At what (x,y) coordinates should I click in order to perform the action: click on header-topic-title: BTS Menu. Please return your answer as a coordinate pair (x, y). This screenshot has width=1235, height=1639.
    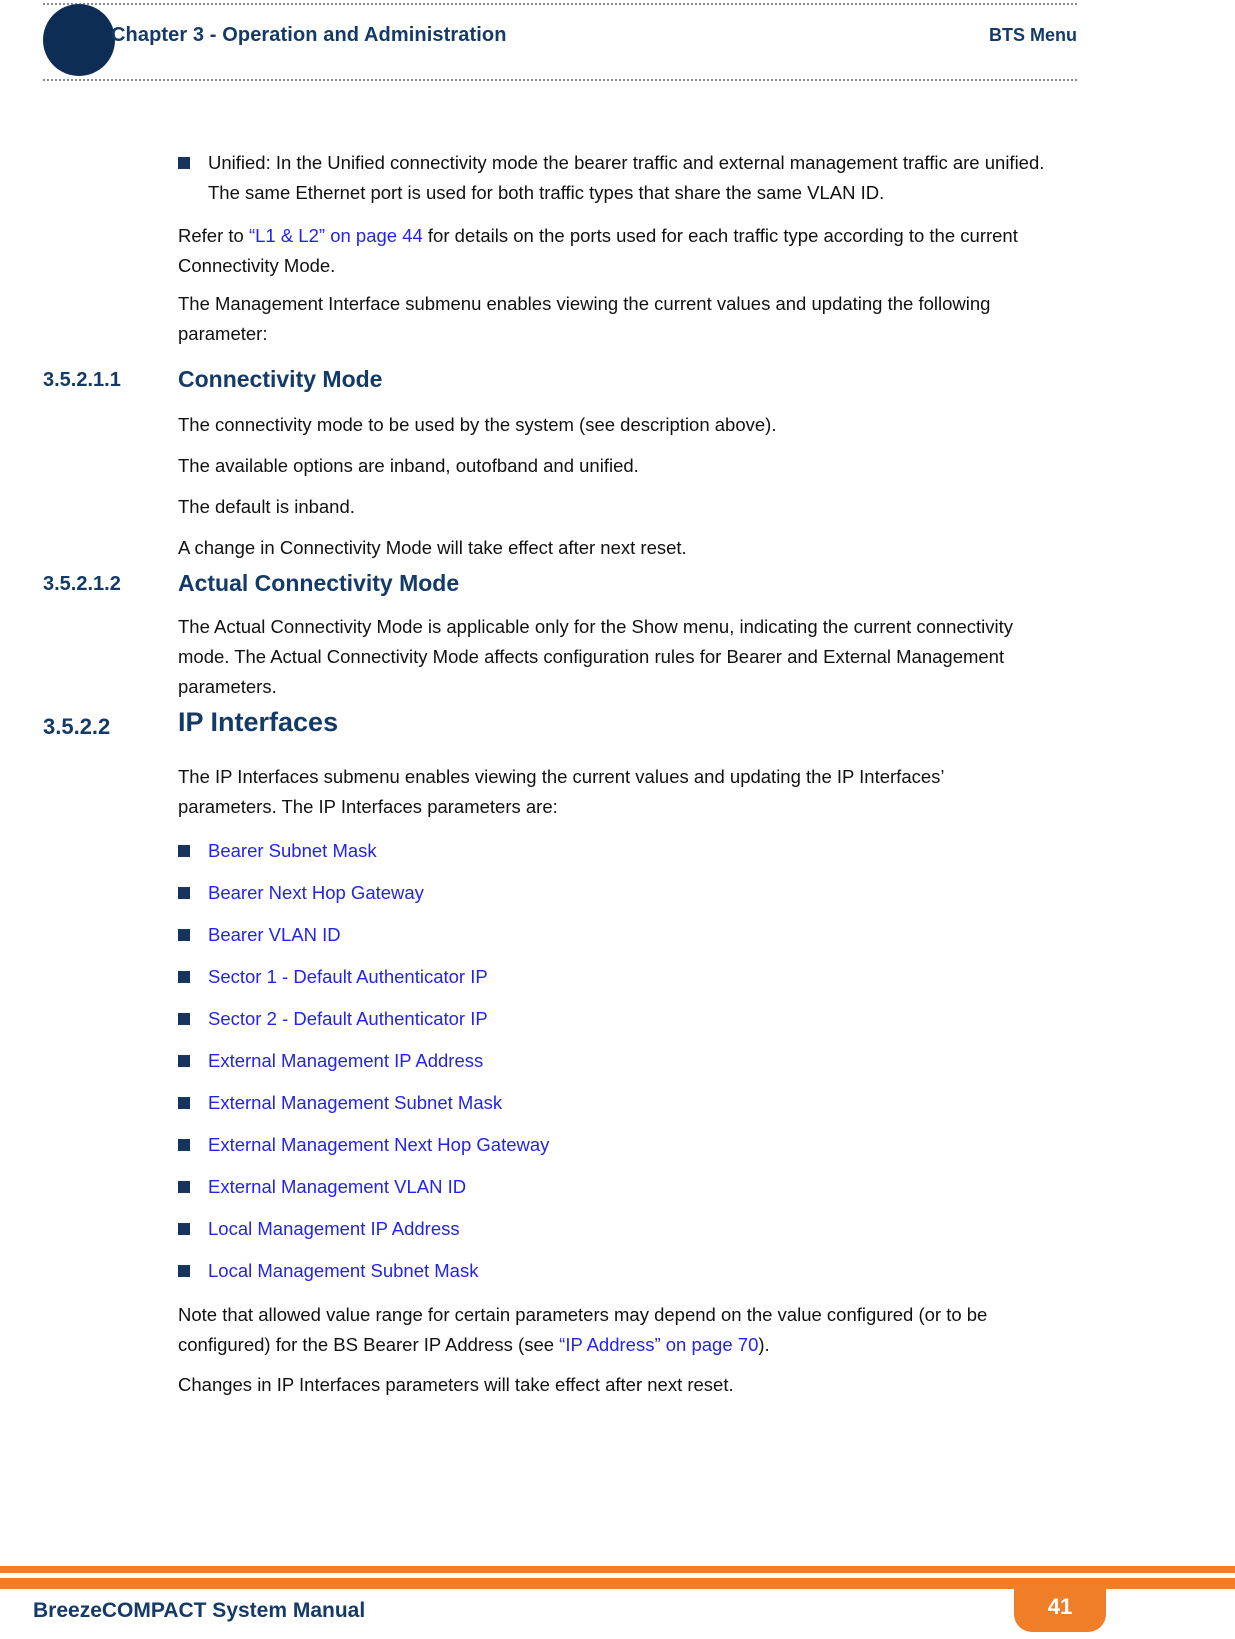
    Looking at the image, I should click on (1033, 35).